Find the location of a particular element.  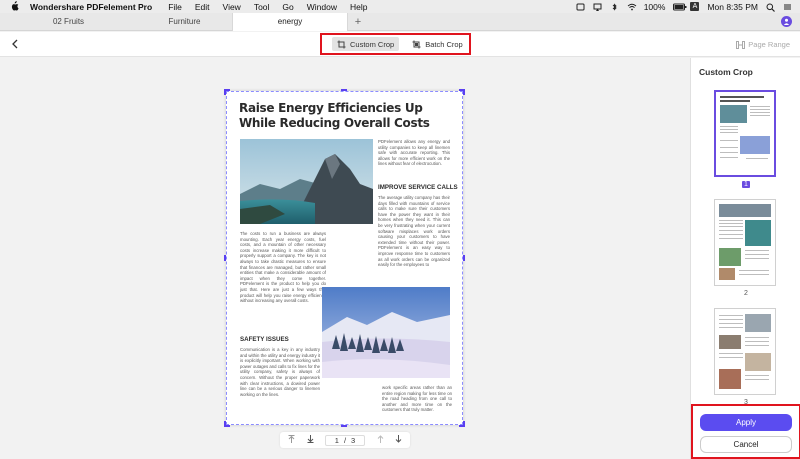

crop-handle-bottom-left-v is located at coordinates (225, 424).